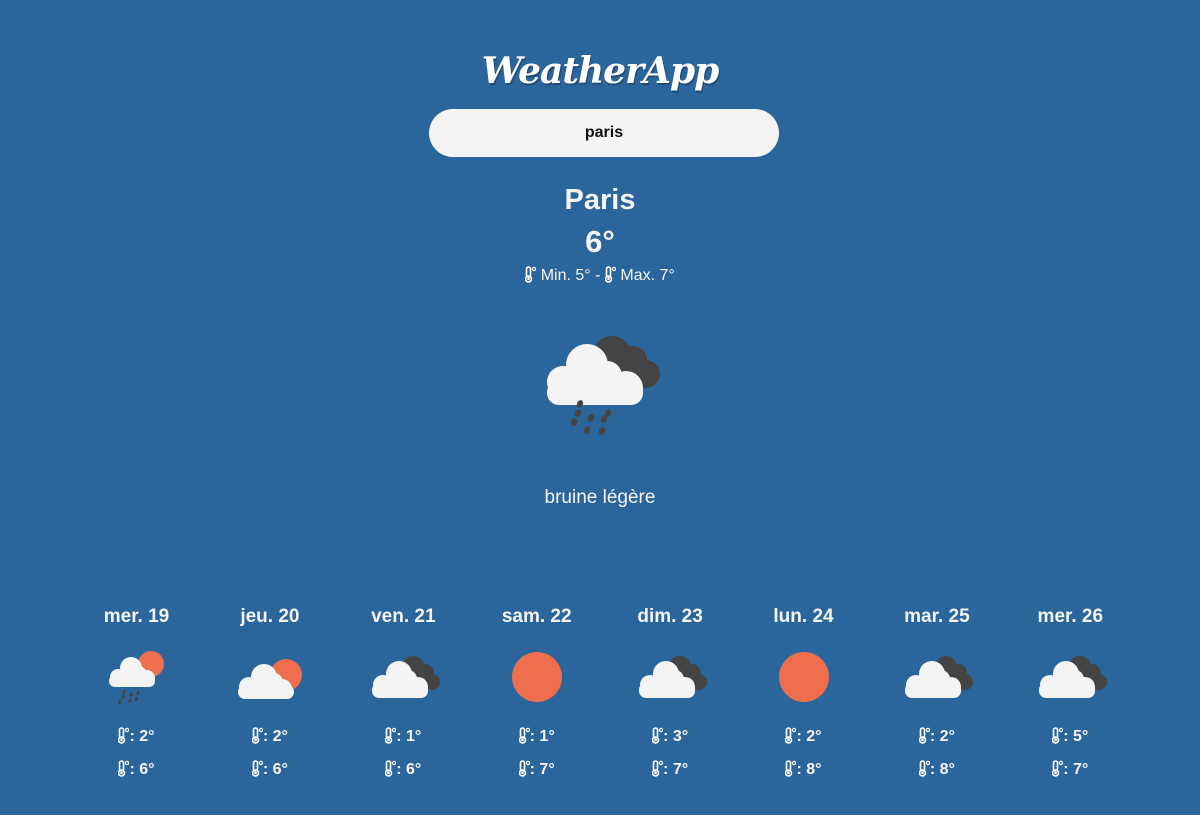 Image resolution: width=1200 pixels, height=815 pixels. I want to click on forecast-day-label: lun. 24, so click(803, 616).